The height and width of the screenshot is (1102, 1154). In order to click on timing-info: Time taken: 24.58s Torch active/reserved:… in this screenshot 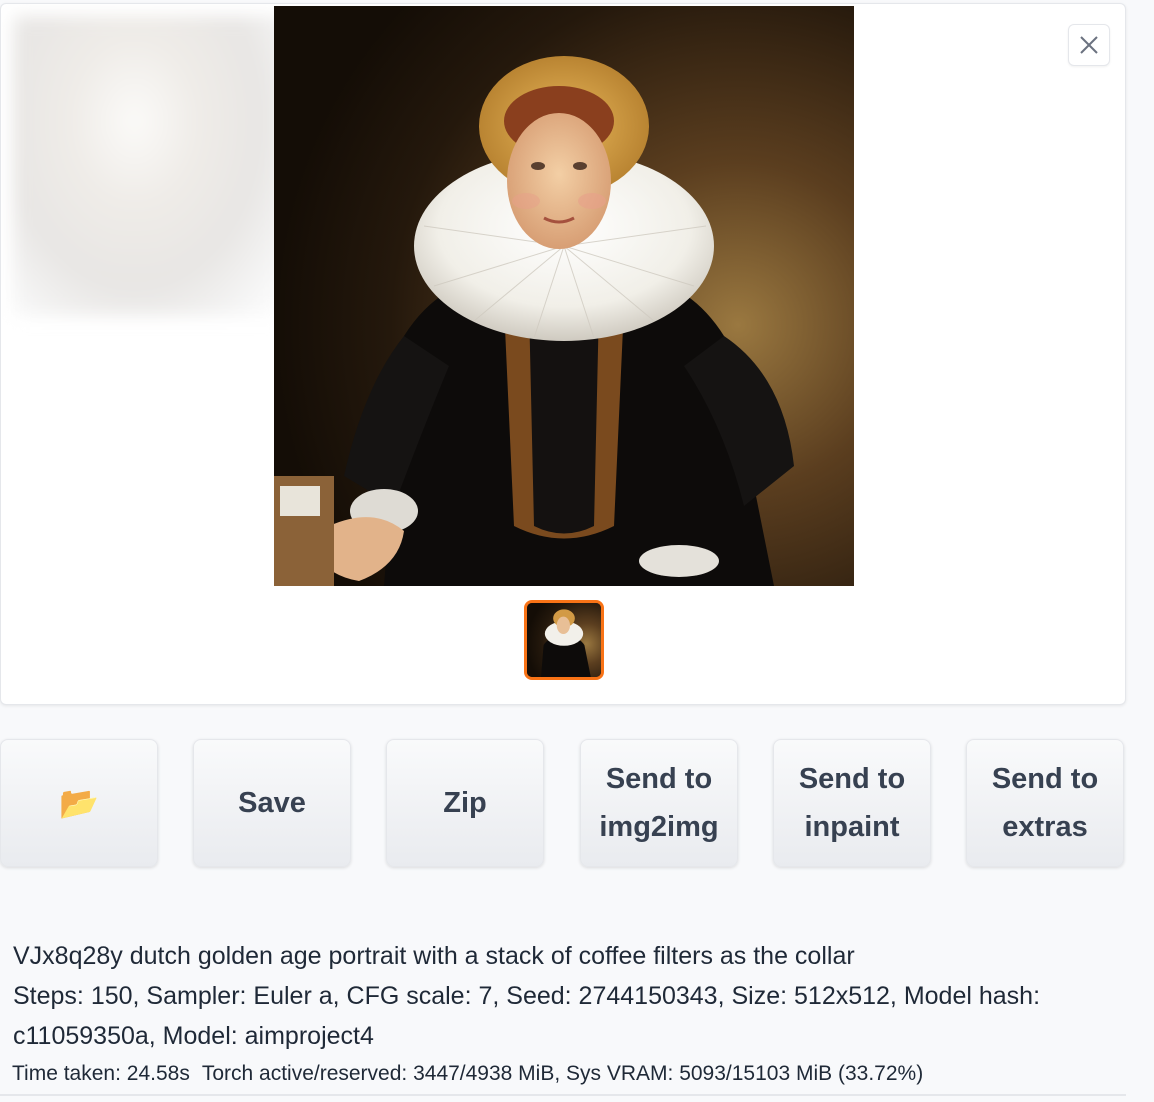, I will do `click(473, 1074)`.